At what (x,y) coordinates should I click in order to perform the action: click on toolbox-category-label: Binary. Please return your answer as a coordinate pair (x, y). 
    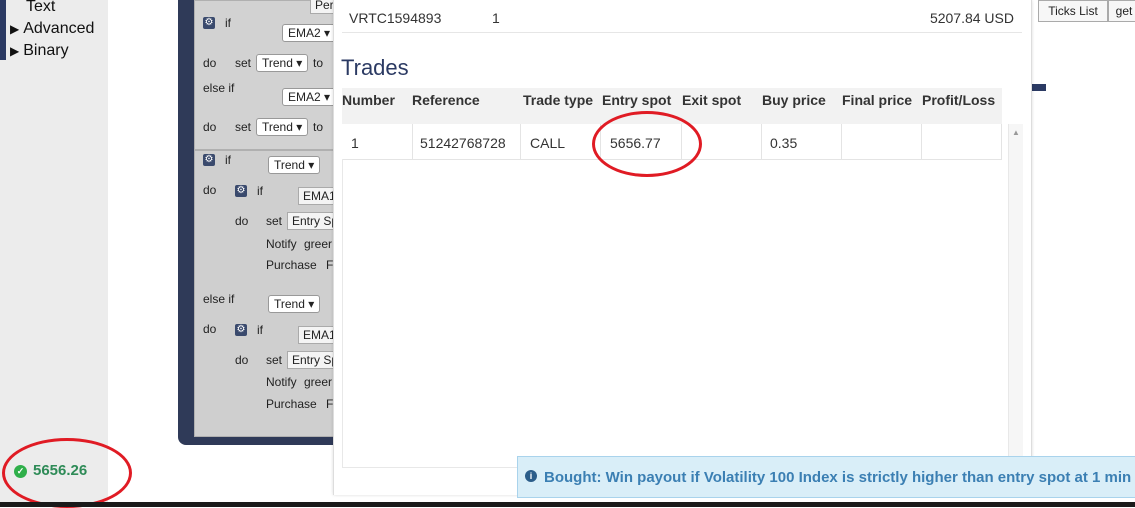
    Looking at the image, I should click on (46, 50).